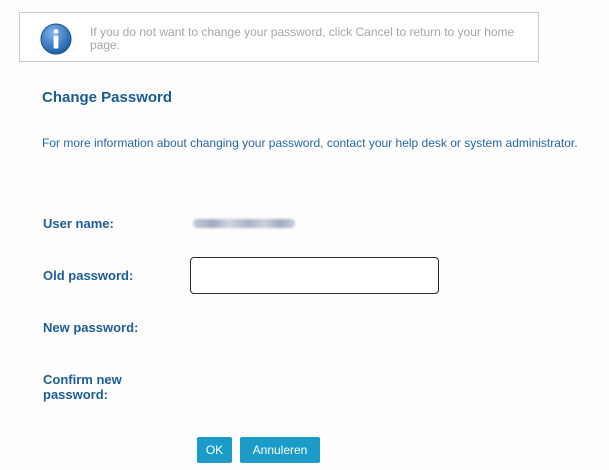 The image size is (609, 470). Describe the element at coordinates (214, 450) in the screenshot. I see `ok-button: OK` at that location.